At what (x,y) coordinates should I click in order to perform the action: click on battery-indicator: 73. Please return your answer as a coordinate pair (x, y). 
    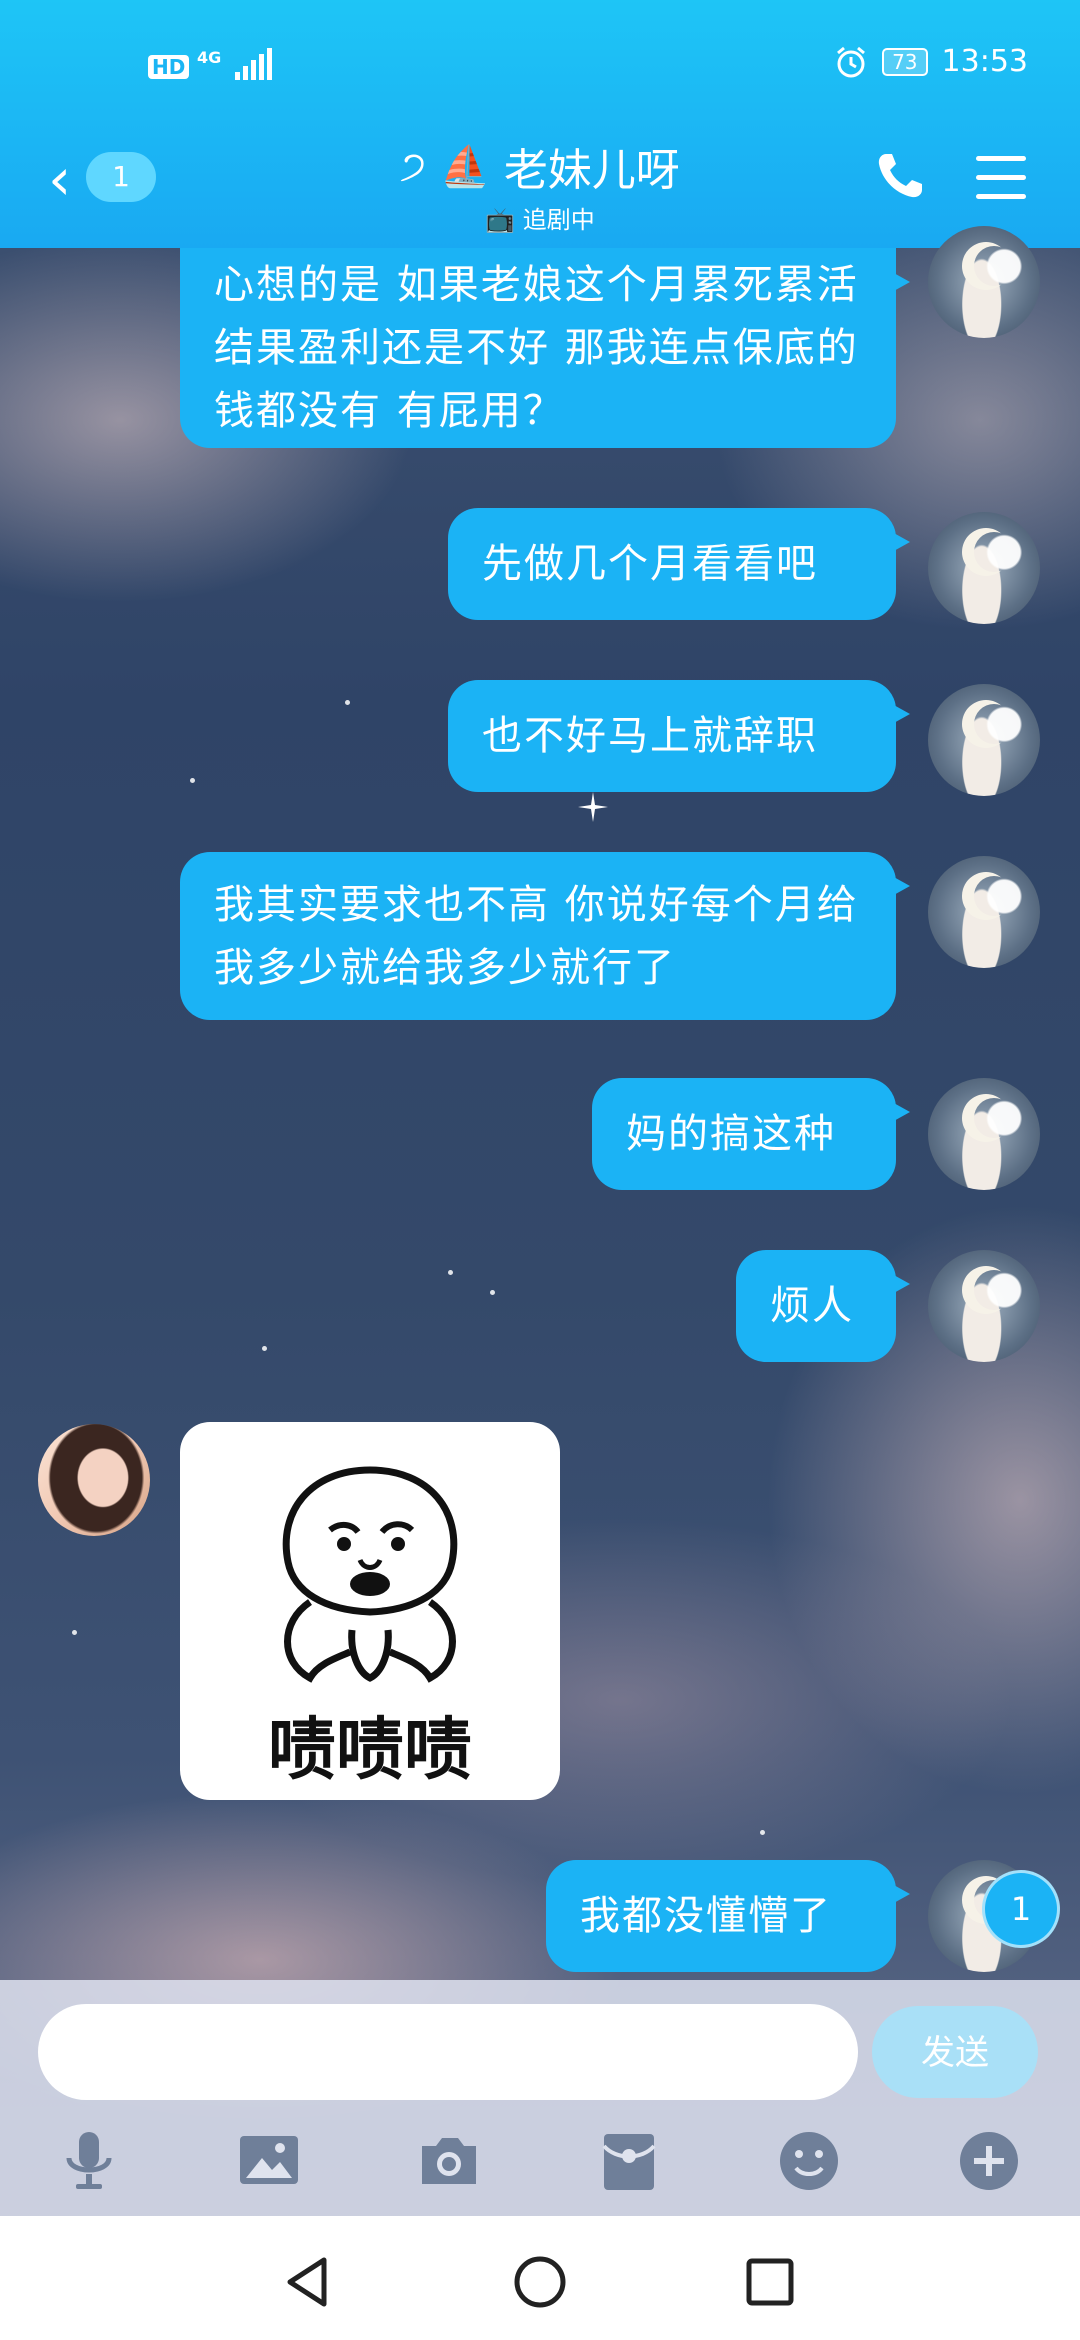
    Looking at the image, I should click on (905, 61).